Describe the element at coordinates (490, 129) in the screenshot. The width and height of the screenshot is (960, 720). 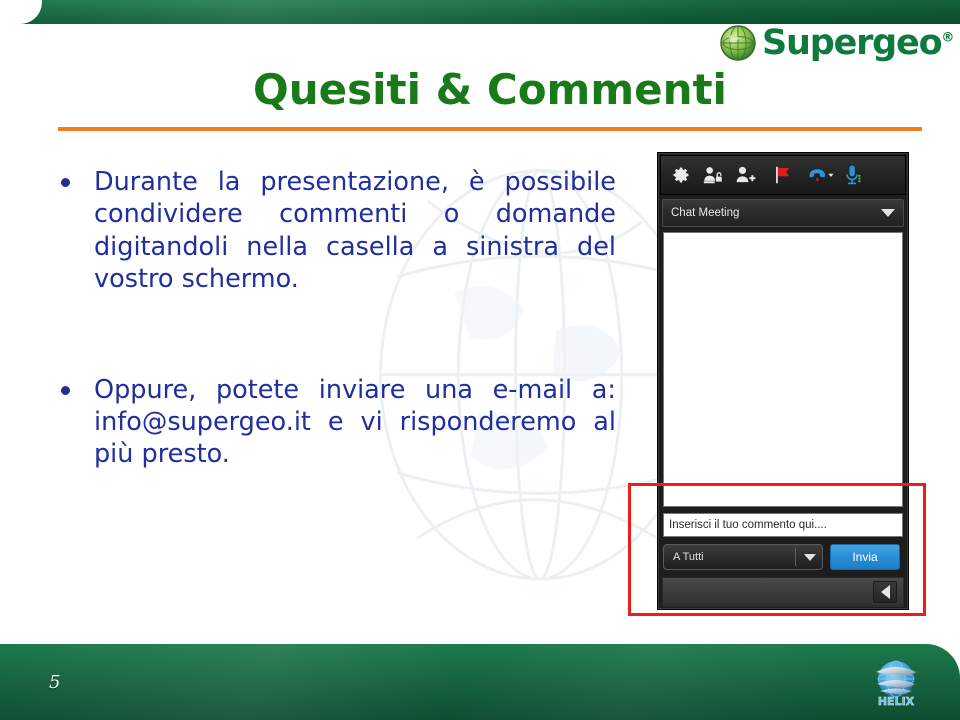
I see `title-divider` at that location.